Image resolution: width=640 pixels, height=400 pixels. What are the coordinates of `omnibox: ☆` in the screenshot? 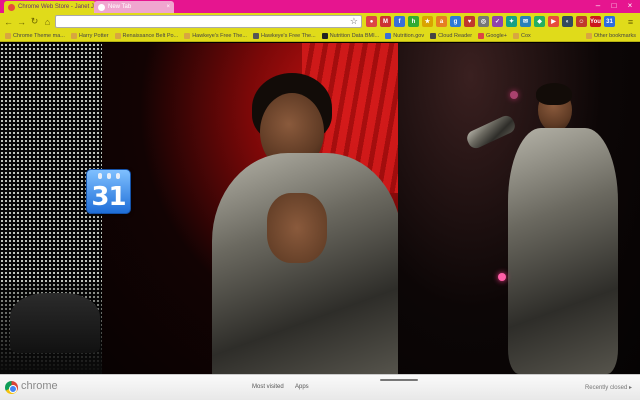 It's located at (208, 21).